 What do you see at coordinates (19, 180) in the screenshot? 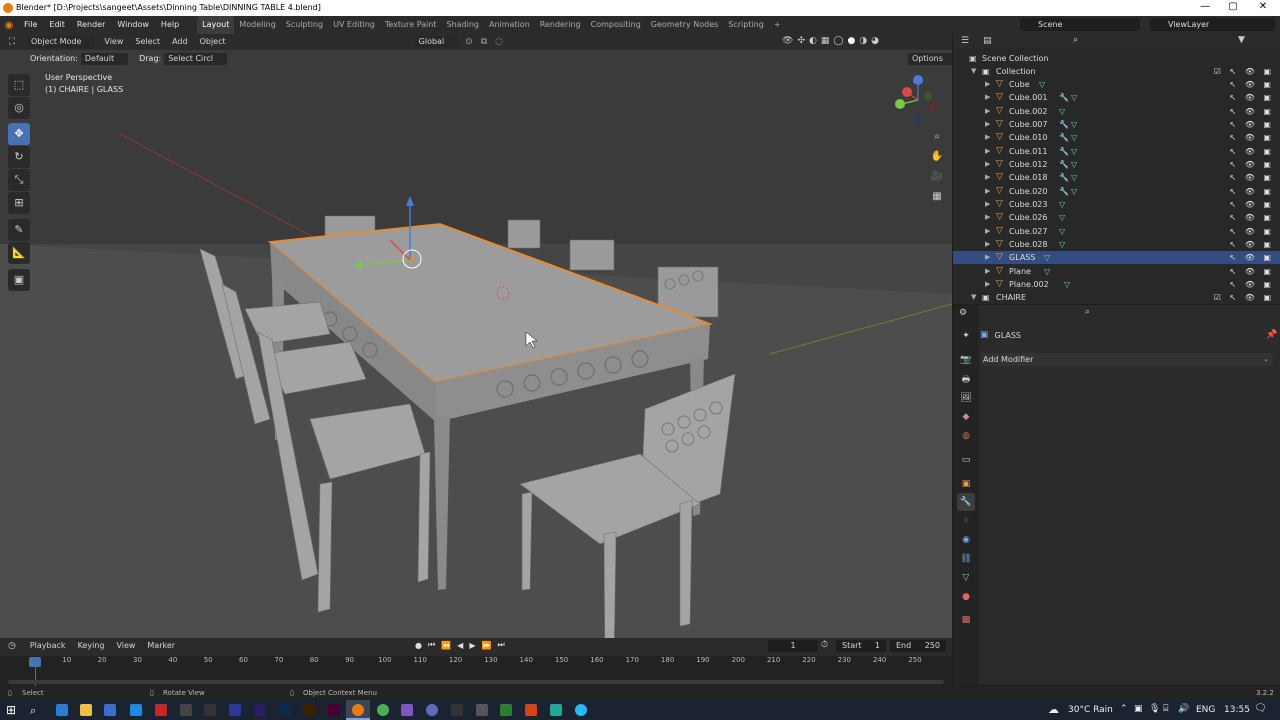
I see `scale-tool: ⤡` at bounding box center [19, 180].